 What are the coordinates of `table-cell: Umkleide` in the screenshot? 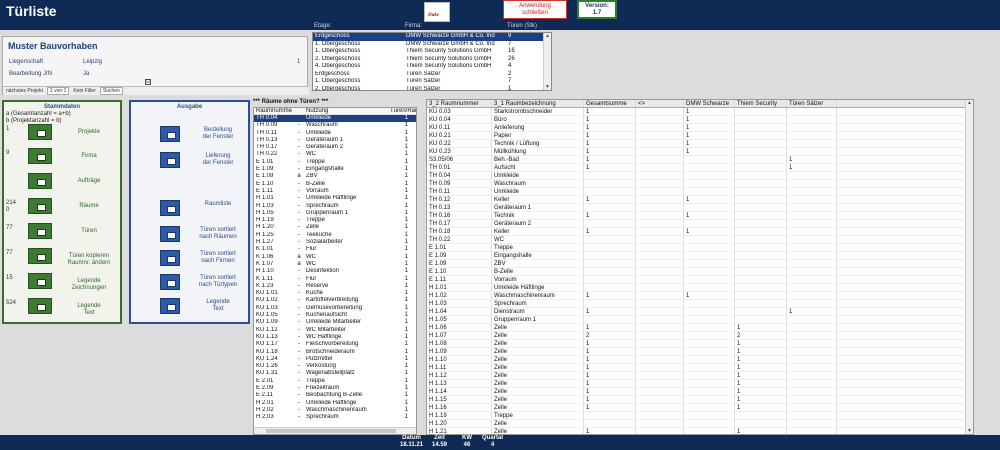 It's located at (538, 191).